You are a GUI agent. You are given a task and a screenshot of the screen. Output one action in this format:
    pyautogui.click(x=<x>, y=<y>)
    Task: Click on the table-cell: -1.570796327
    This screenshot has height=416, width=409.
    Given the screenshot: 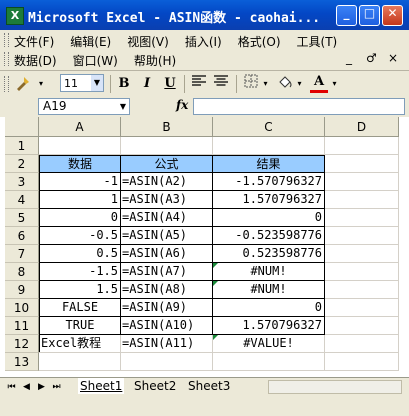 What is the action you would take?
    pyautogui.click(x=269, y=182)
    